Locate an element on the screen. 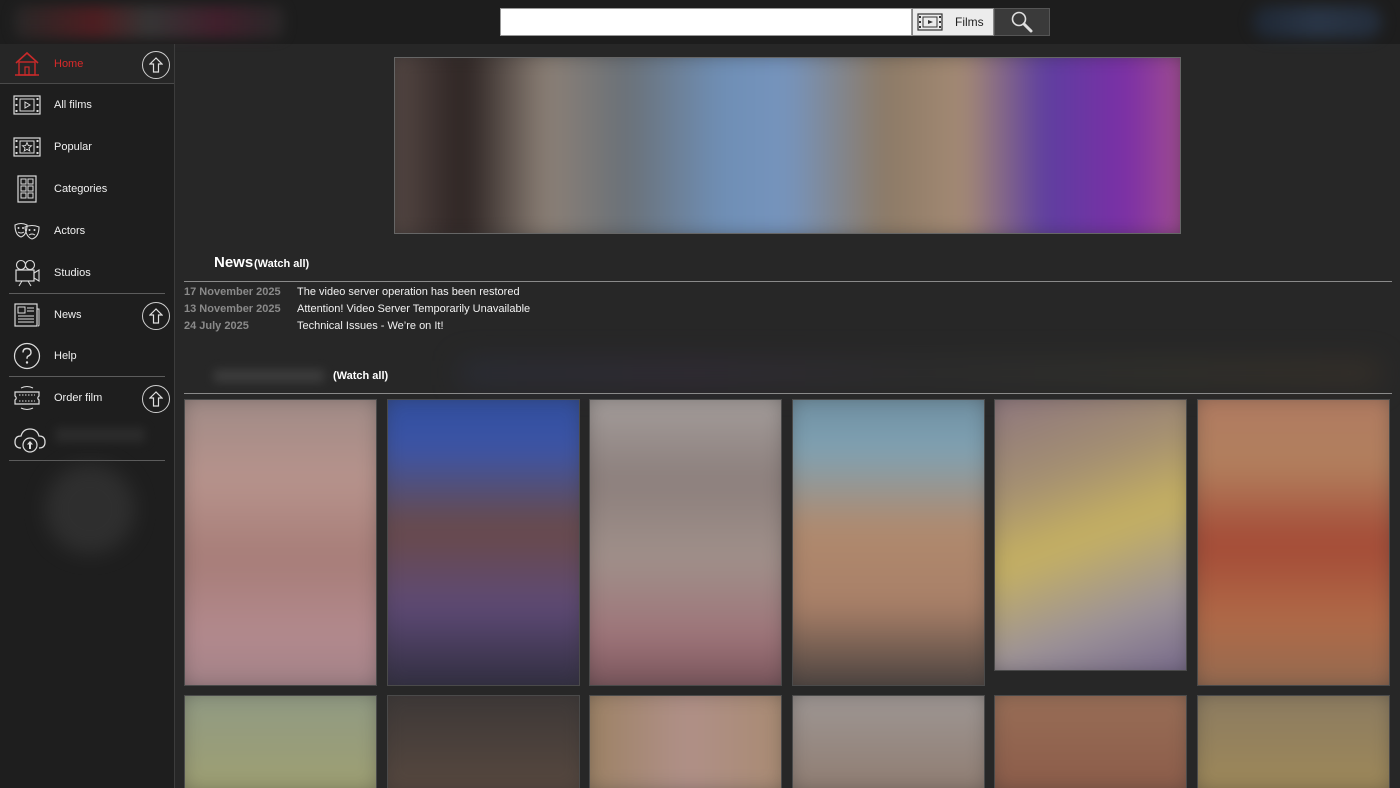 The height and width of the screenshot is (788, 1400). sidebar-item-label: Studios is located at coordinates (72, 273).